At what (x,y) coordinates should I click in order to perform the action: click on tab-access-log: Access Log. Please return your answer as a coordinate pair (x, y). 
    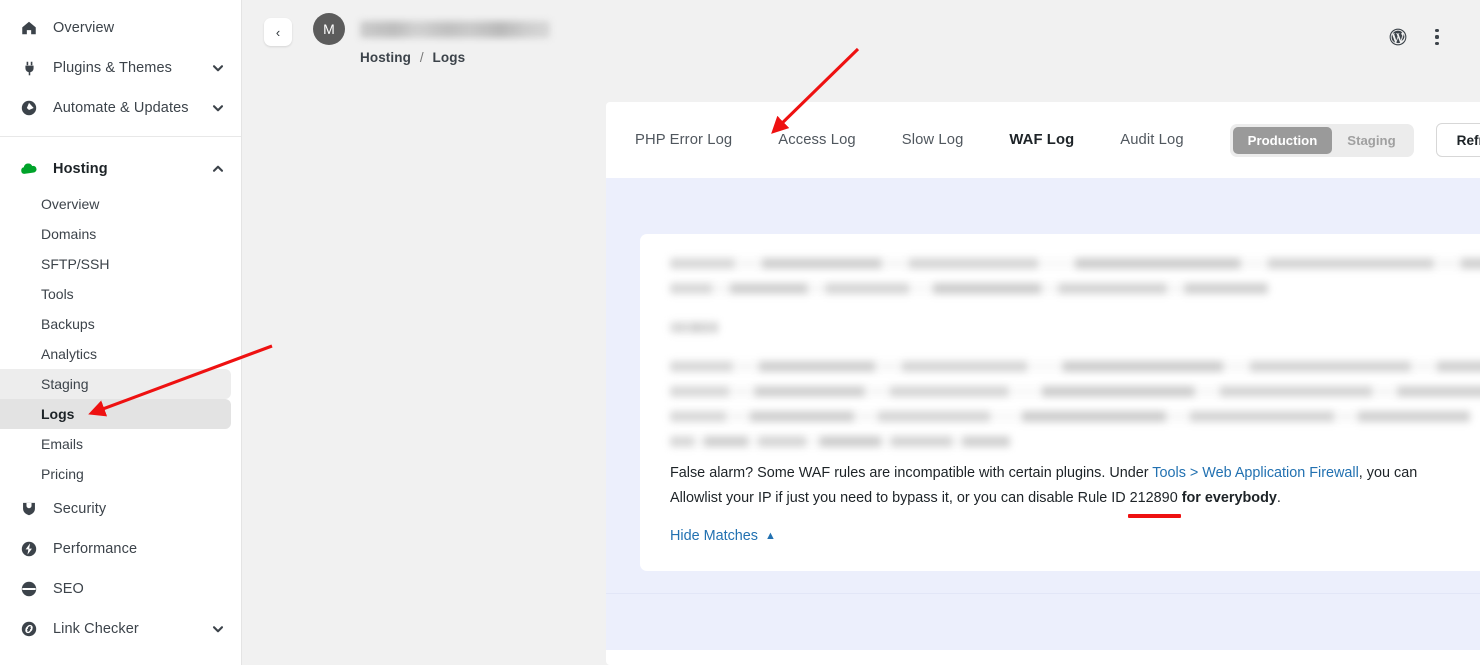
    Looking at the image, I should click on (817, 140).